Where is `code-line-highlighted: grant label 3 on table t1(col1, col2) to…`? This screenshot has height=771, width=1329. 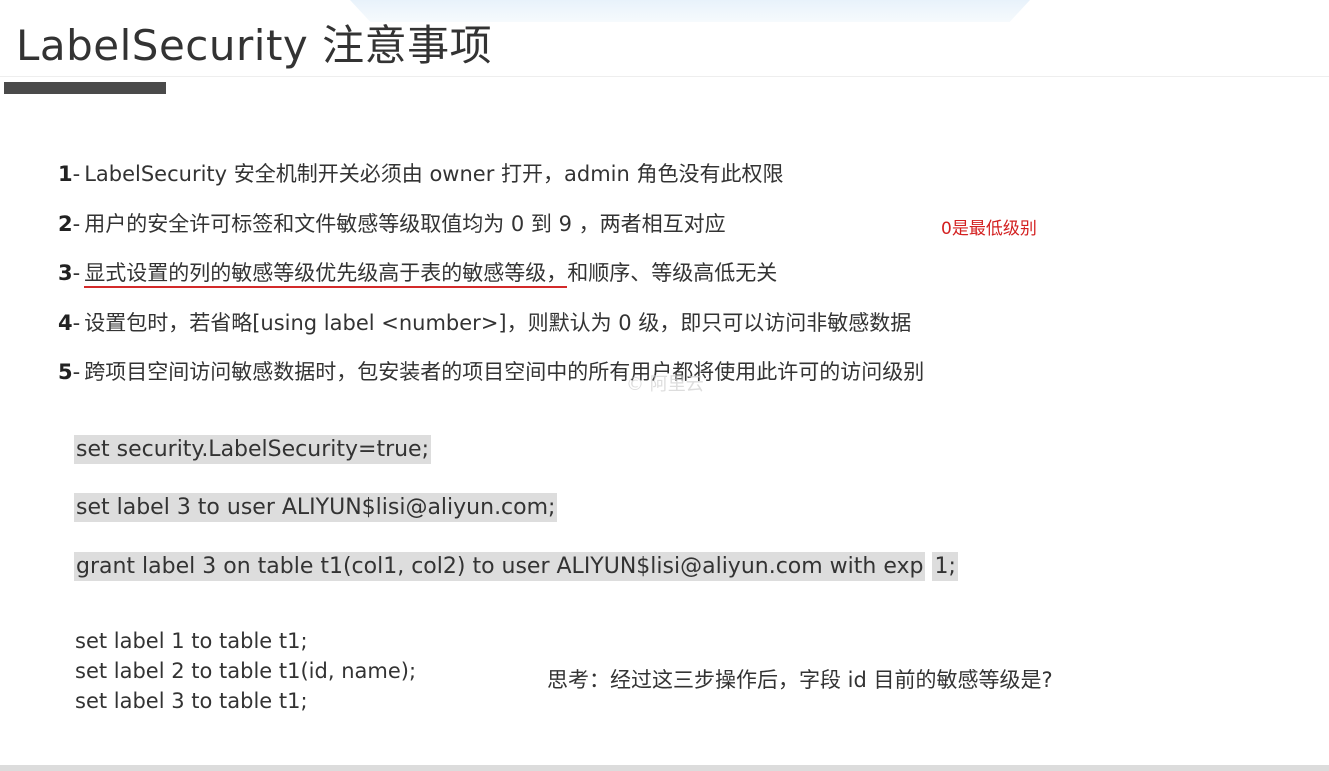 code-line-highlighted: grant label 3 on table t1(col1, col2) to… is located at coordinates (516, 567).